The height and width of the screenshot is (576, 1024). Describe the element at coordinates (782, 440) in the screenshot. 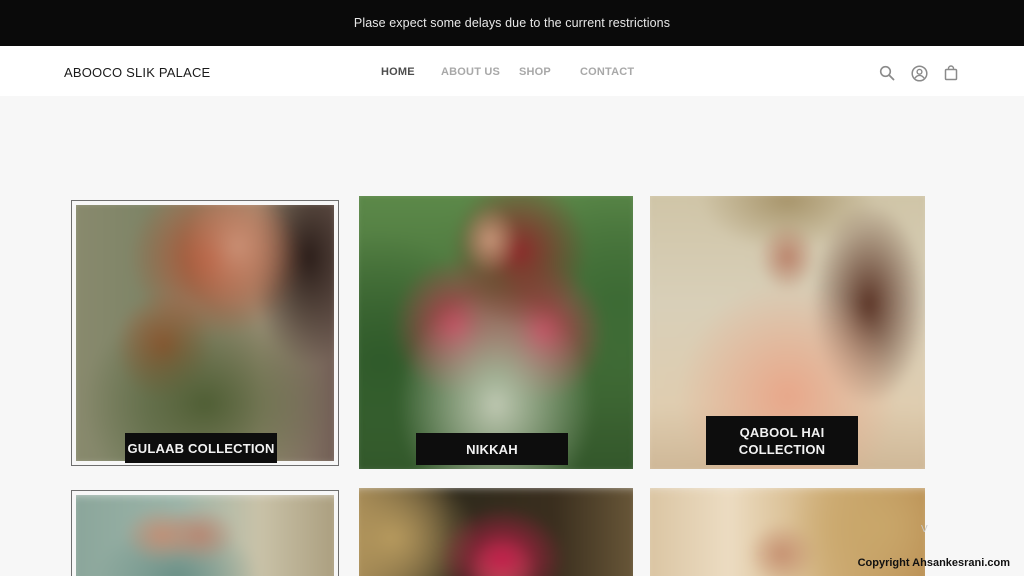

I see `collection-label: QABOOL HAI COLLECTION` at that location.